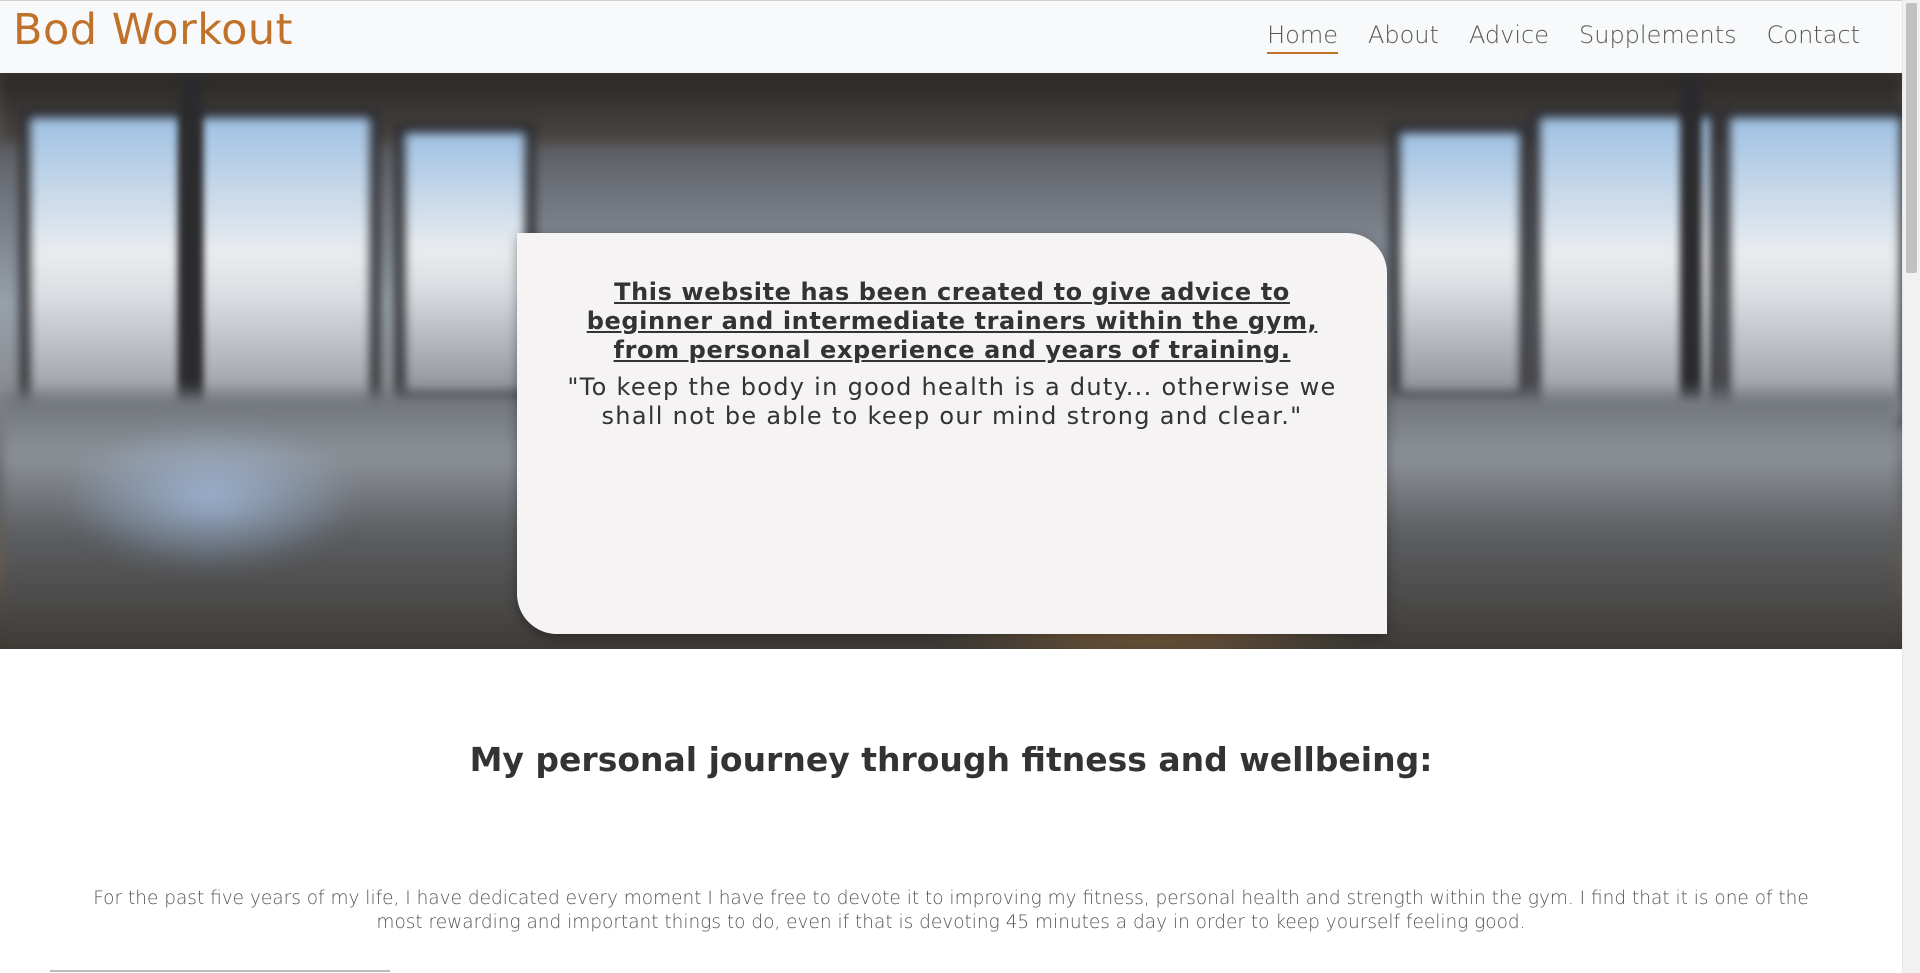 The width and height of the screenshot is (1920, 973). I want to click on main-nav: Home About Advice Supplements Contact, so click(1548, 37).